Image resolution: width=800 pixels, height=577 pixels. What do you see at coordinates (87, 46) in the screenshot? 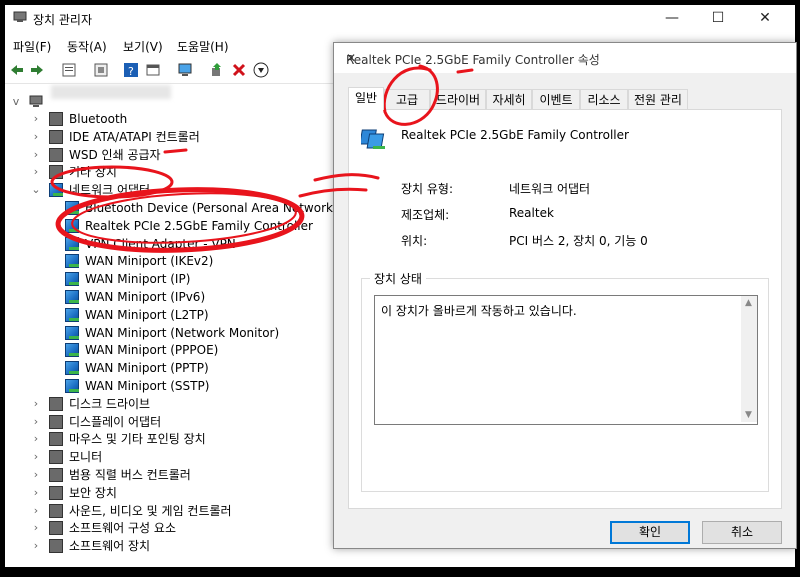
I see `menu-action: 동작(A)` at bounding box center [87, 46].